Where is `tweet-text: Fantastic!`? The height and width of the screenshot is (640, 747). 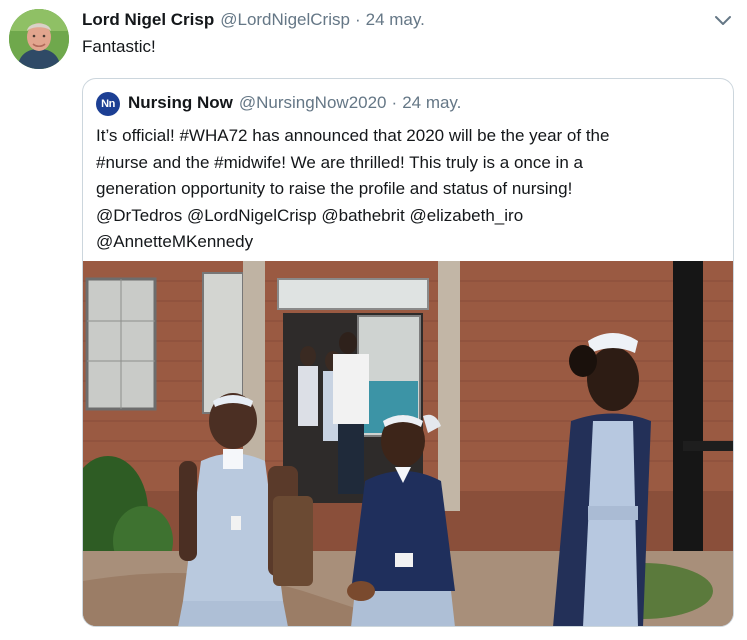 tweet-text: Fantastic! is located at coordinates (119, 46).